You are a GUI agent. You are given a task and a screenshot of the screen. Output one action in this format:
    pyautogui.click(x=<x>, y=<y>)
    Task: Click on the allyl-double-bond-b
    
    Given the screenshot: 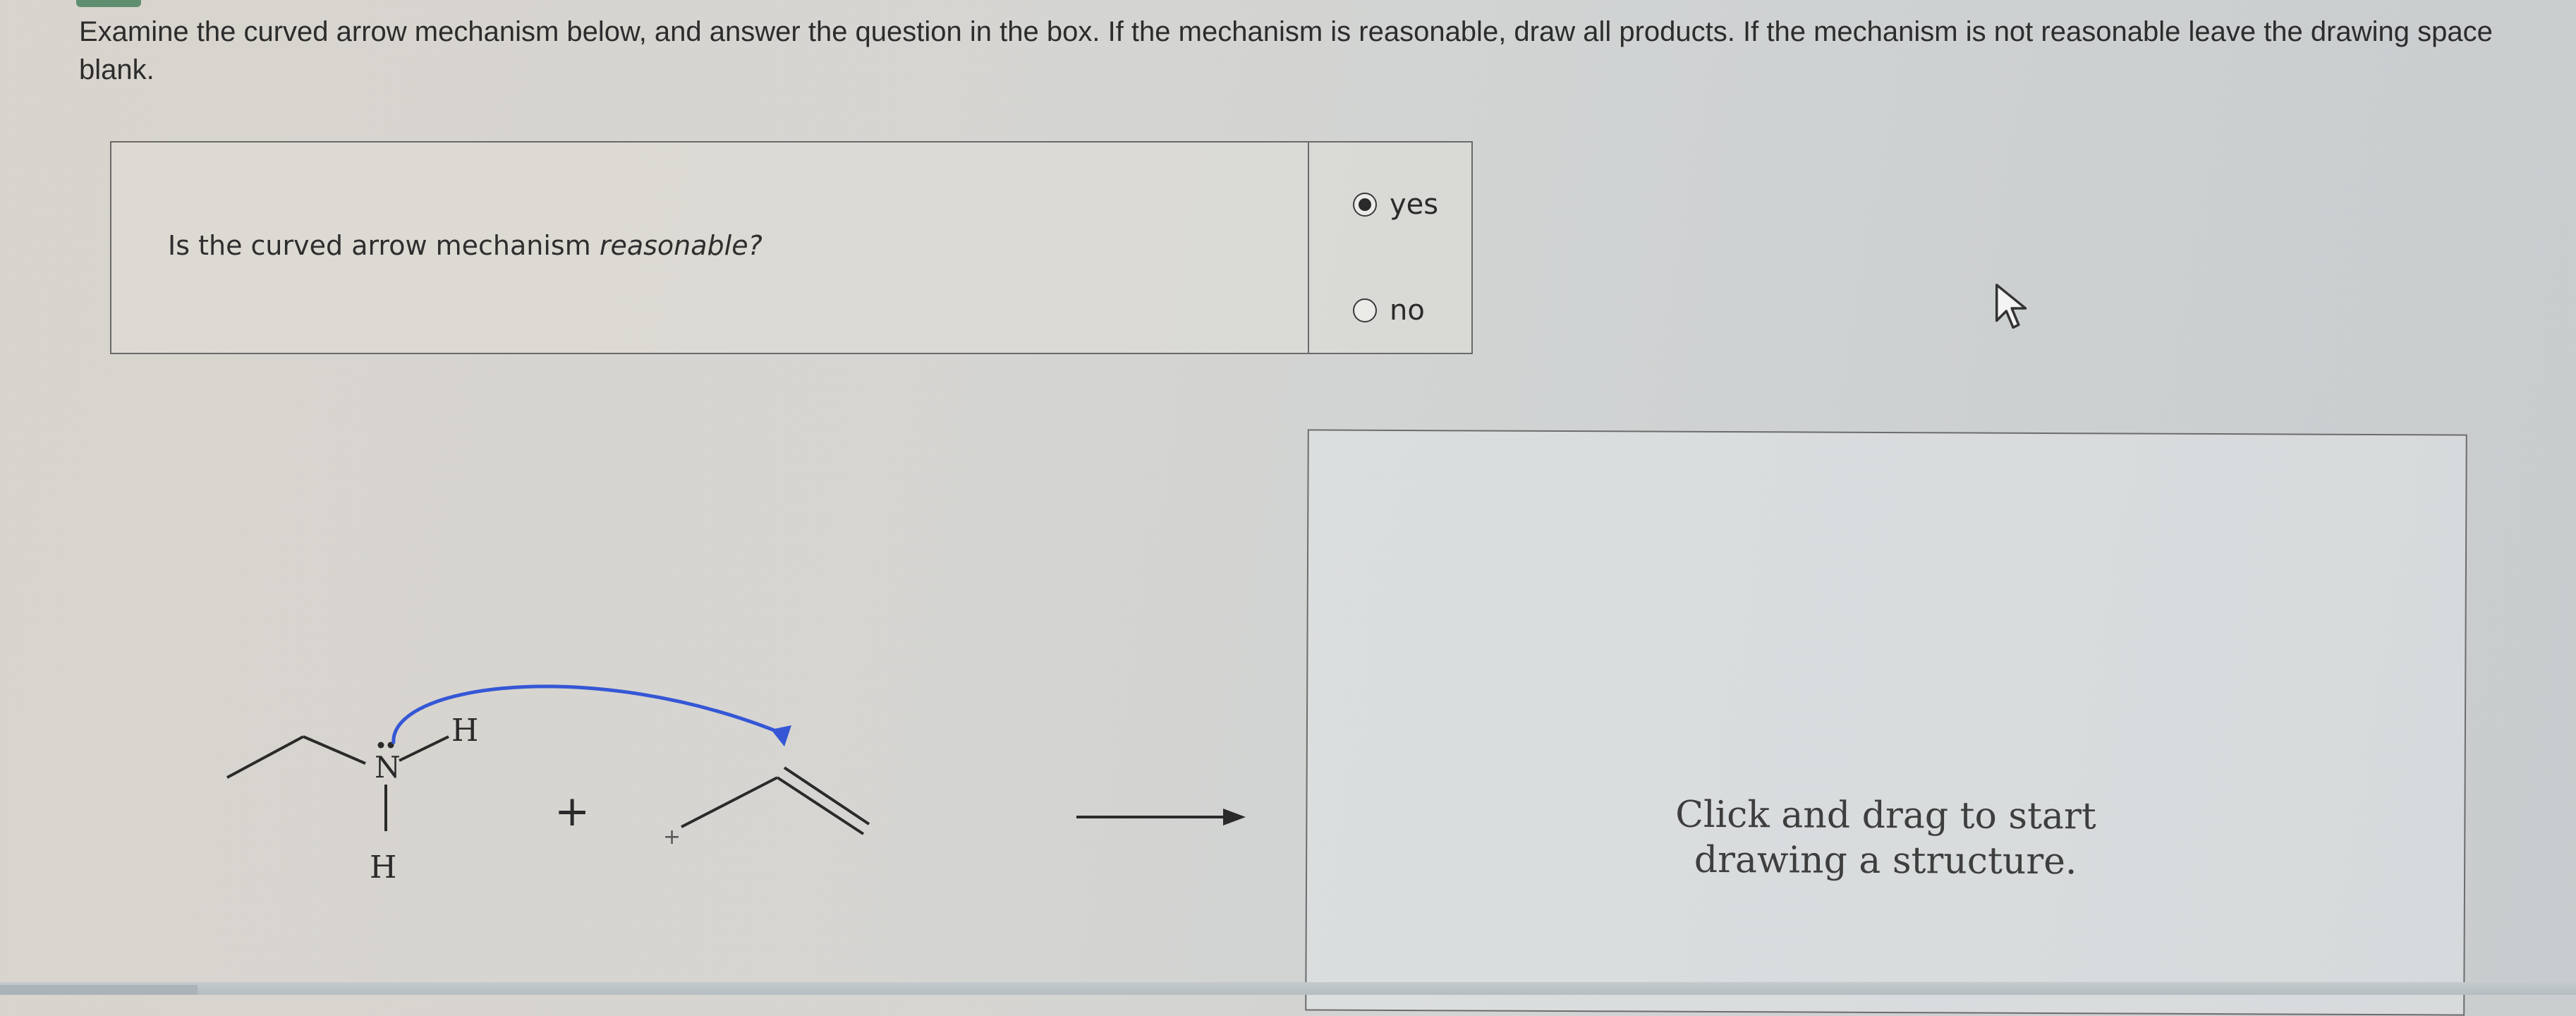 What is the action you would take?
    pyautogui.click(x=826, y=796)
    